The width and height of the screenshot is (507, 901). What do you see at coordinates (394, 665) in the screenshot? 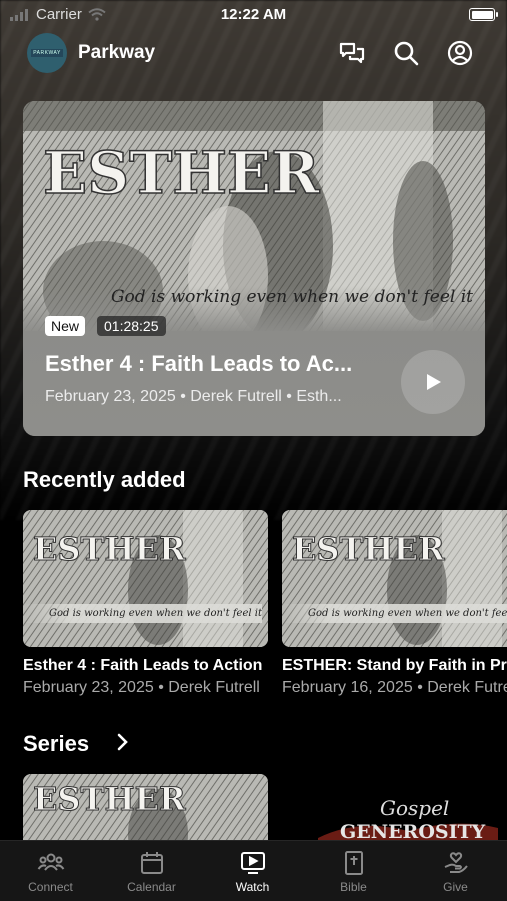
I see `recent-title: ESTHER: Stand by Faith in Prayer` at bounding box center [394, 665].